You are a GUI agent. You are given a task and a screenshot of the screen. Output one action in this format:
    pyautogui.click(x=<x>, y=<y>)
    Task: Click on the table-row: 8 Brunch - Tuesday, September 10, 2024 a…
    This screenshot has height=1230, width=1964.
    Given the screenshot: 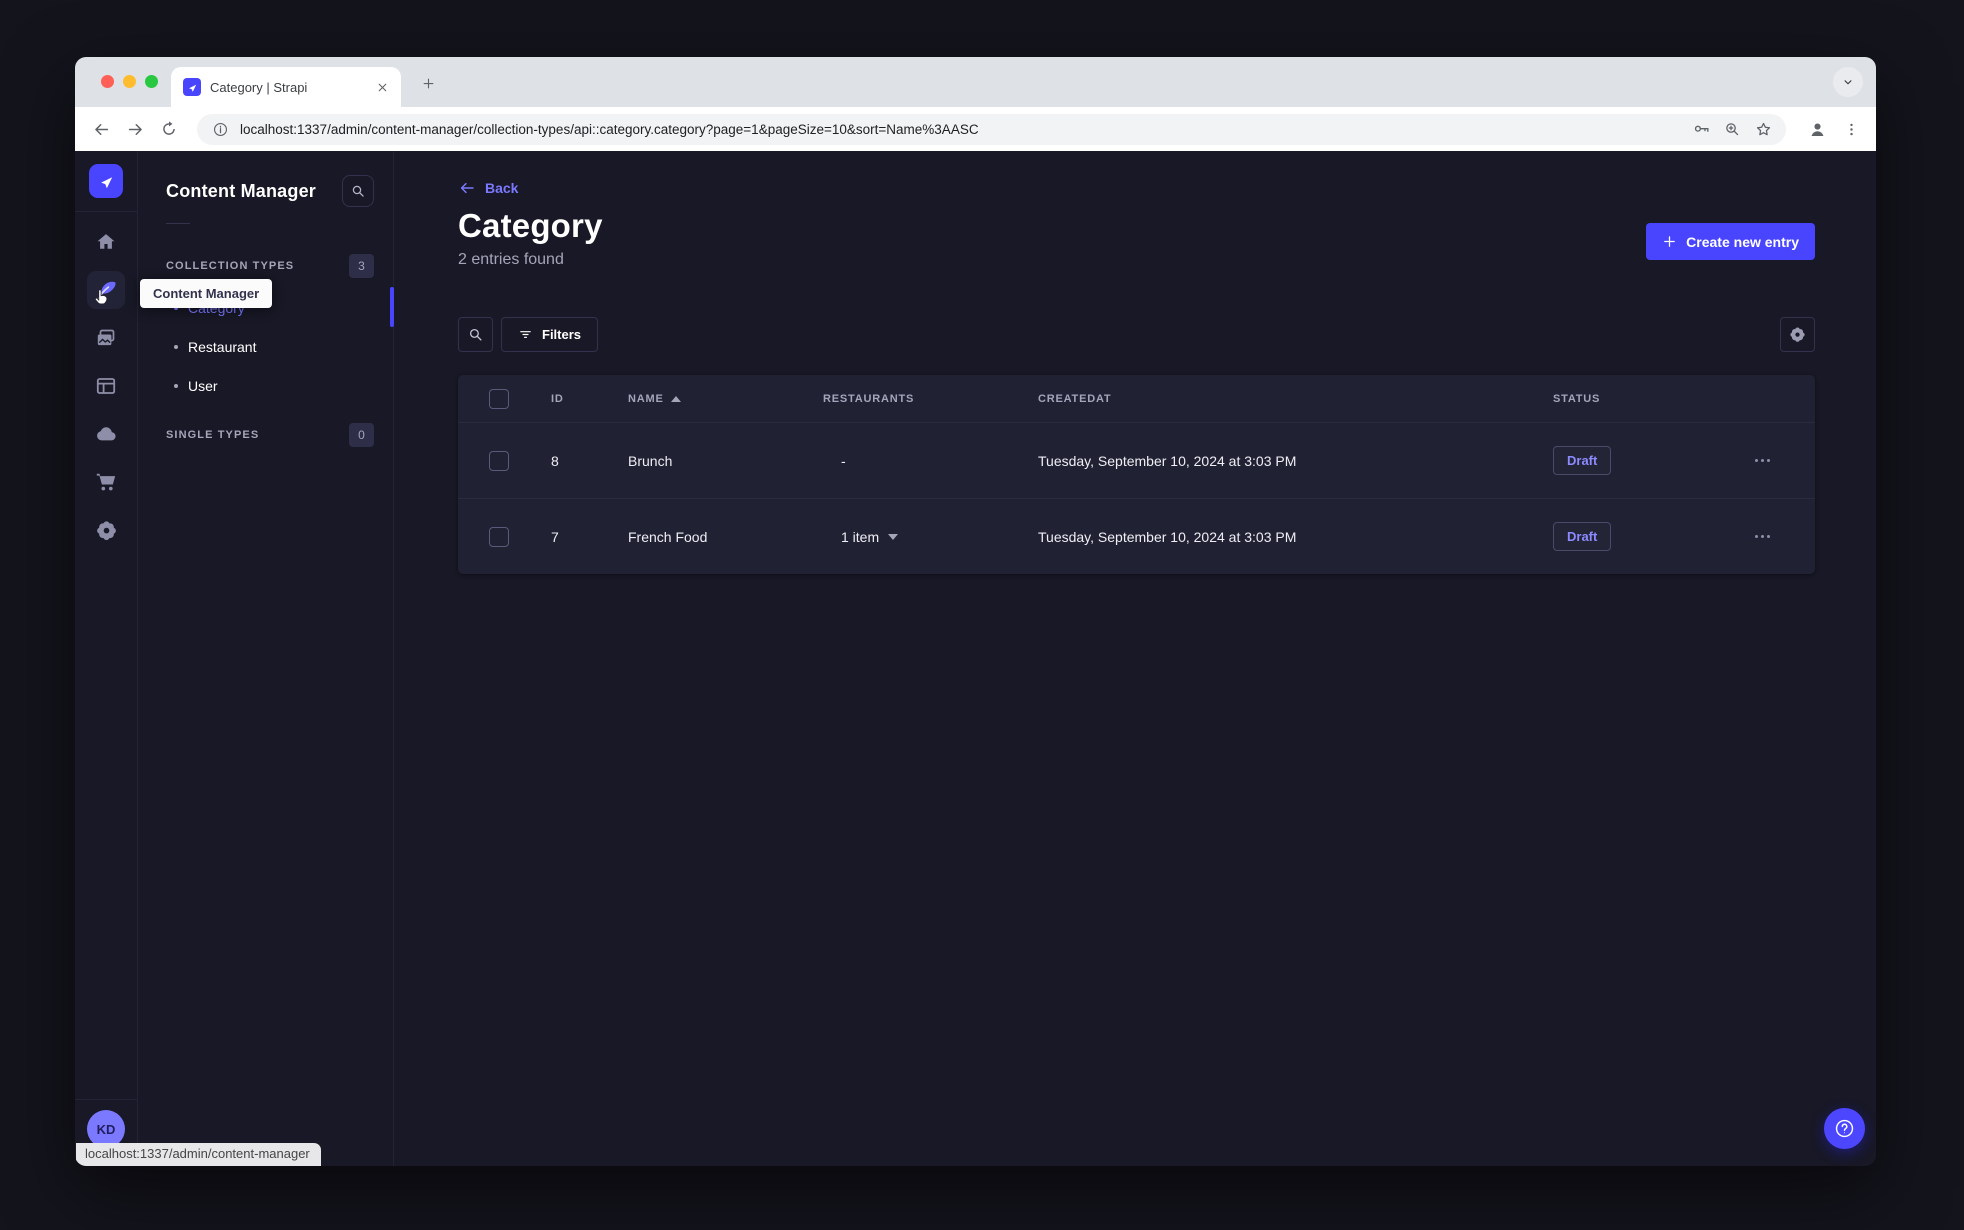 What is the action you would take?
    pyautogui.click(x=1136, y=460)
    